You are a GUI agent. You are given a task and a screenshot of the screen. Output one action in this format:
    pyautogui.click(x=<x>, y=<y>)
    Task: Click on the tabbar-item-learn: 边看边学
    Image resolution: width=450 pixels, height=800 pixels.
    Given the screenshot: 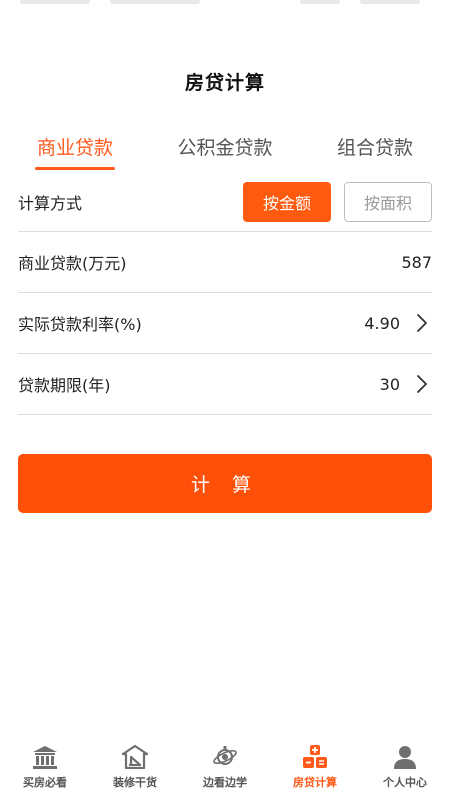 What is the action you would take?
    pyautogui.click(x=225, y=770)
    